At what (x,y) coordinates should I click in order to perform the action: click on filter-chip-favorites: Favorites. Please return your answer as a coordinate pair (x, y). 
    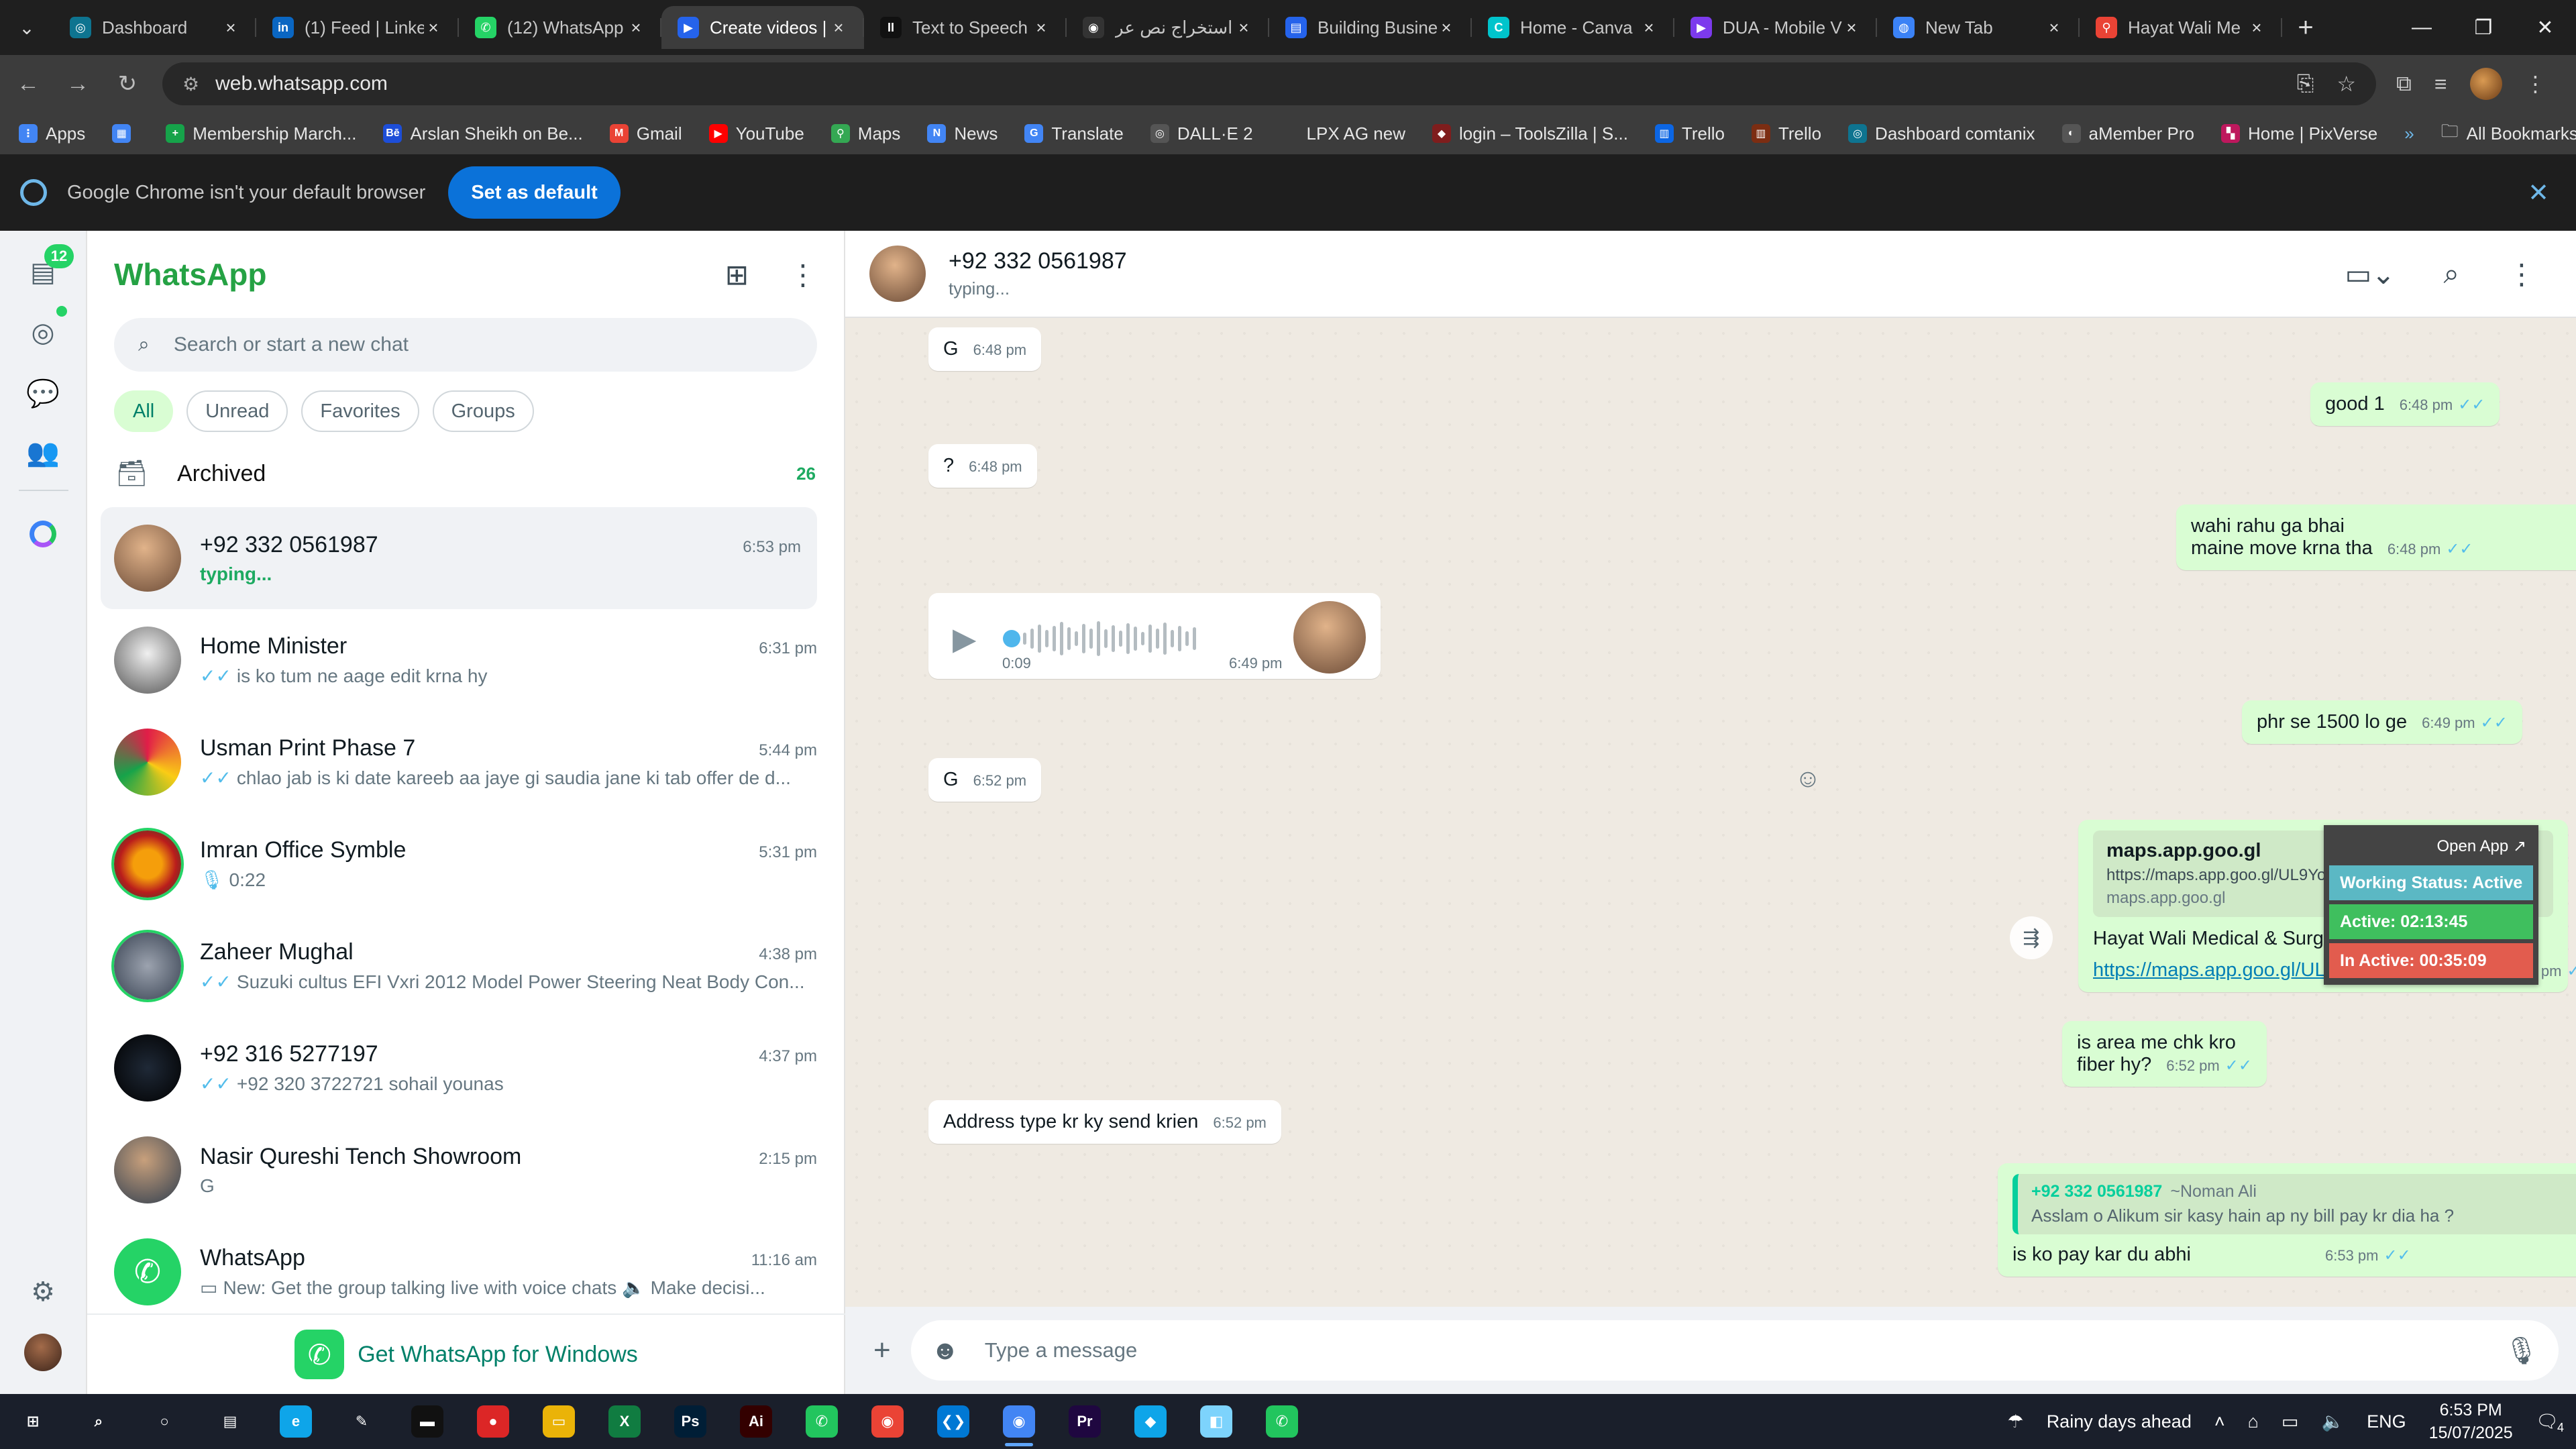
    Looking at the image, I should click on (360, 411).